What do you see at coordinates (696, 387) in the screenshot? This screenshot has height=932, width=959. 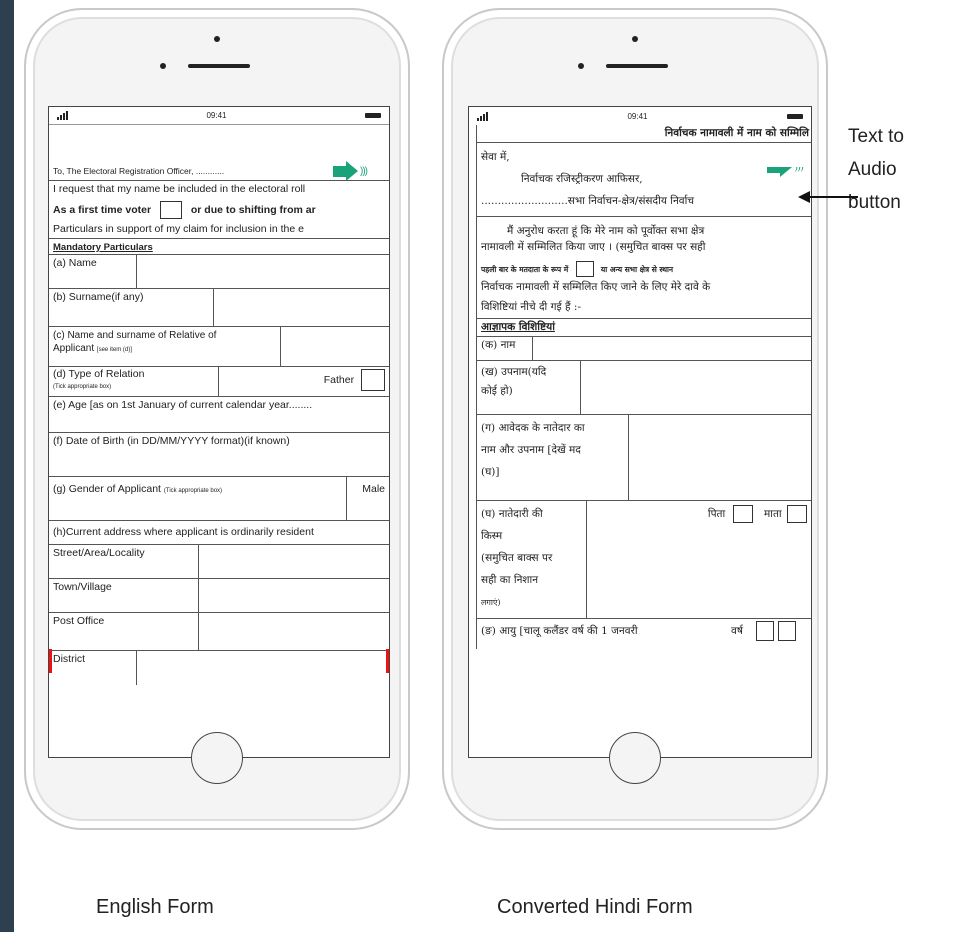 I see `hindi-surname-field` at bounding box center [696, 387].